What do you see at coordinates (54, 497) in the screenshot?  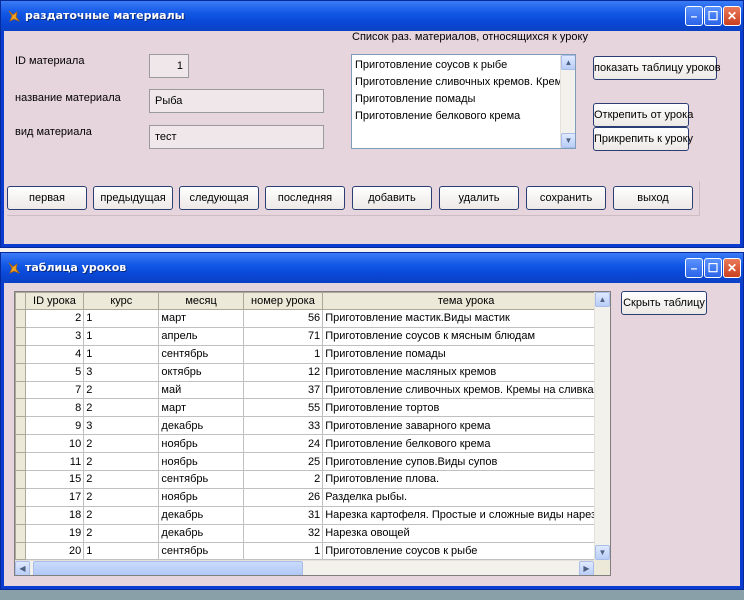 I see `cell-id: 17` at bounding box center [54, 497].